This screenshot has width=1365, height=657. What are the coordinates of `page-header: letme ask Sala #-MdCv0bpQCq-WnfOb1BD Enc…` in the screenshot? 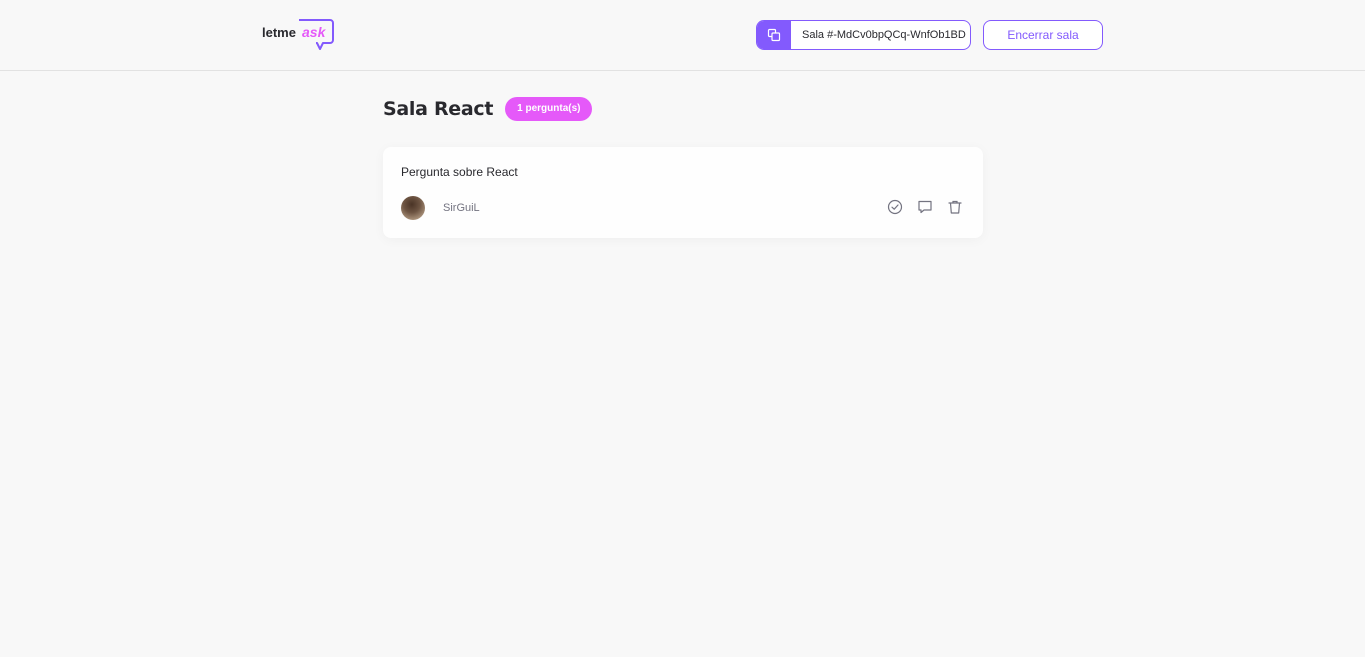 It's located at (682, 35).